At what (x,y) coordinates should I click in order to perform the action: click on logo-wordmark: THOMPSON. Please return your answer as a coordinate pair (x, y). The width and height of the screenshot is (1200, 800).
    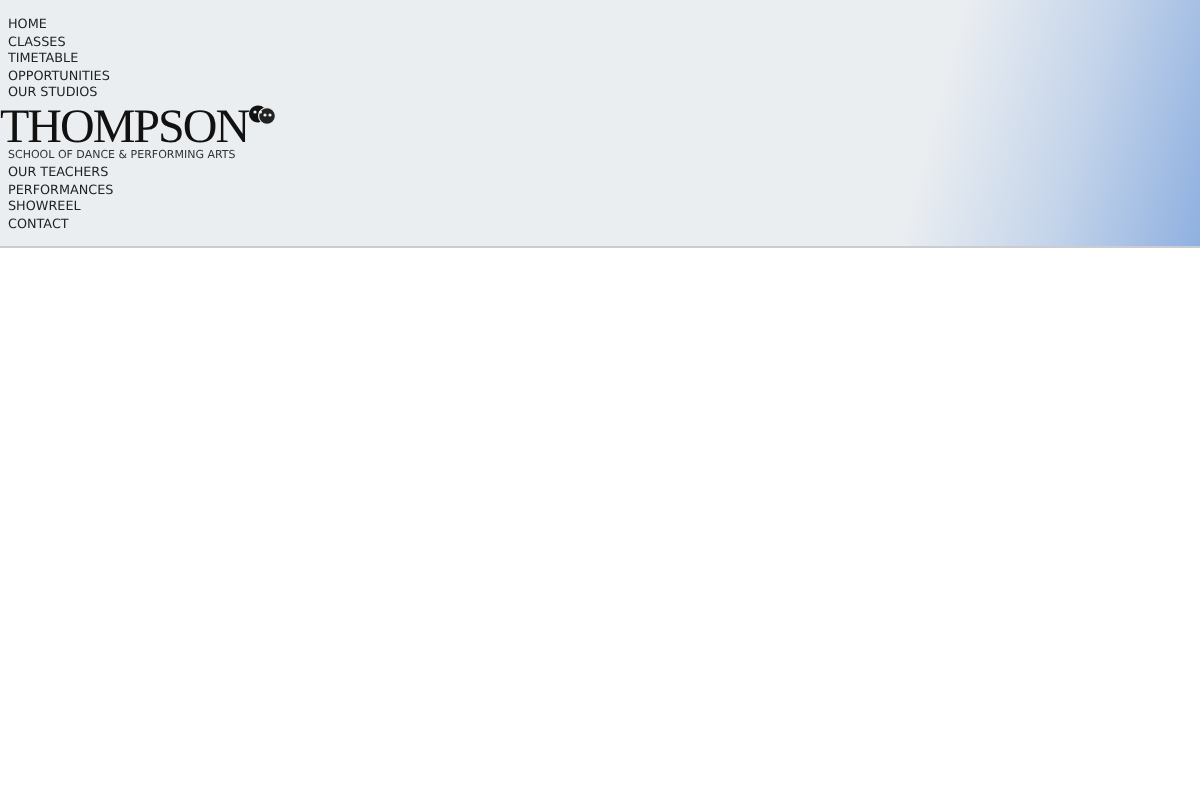
    Looking at the image, I should click on (124, 127).